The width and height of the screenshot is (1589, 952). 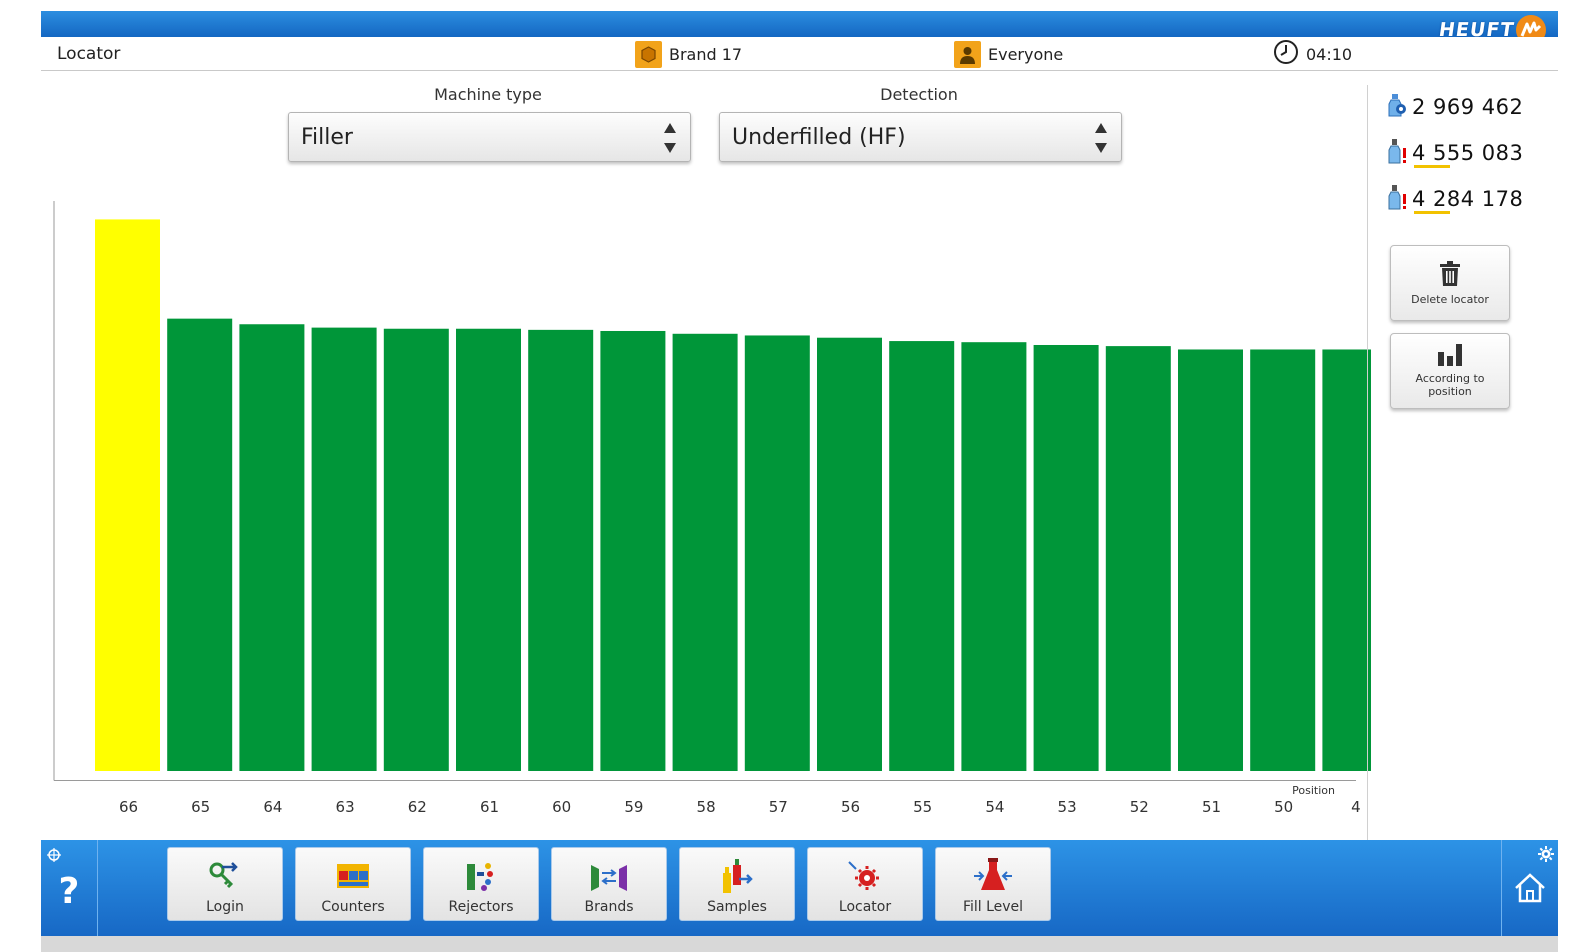 What do you see at coordinates (1356, 807) in the screenshot?
I see `x-tick-label: 4` at bounding box center [1356, 807].